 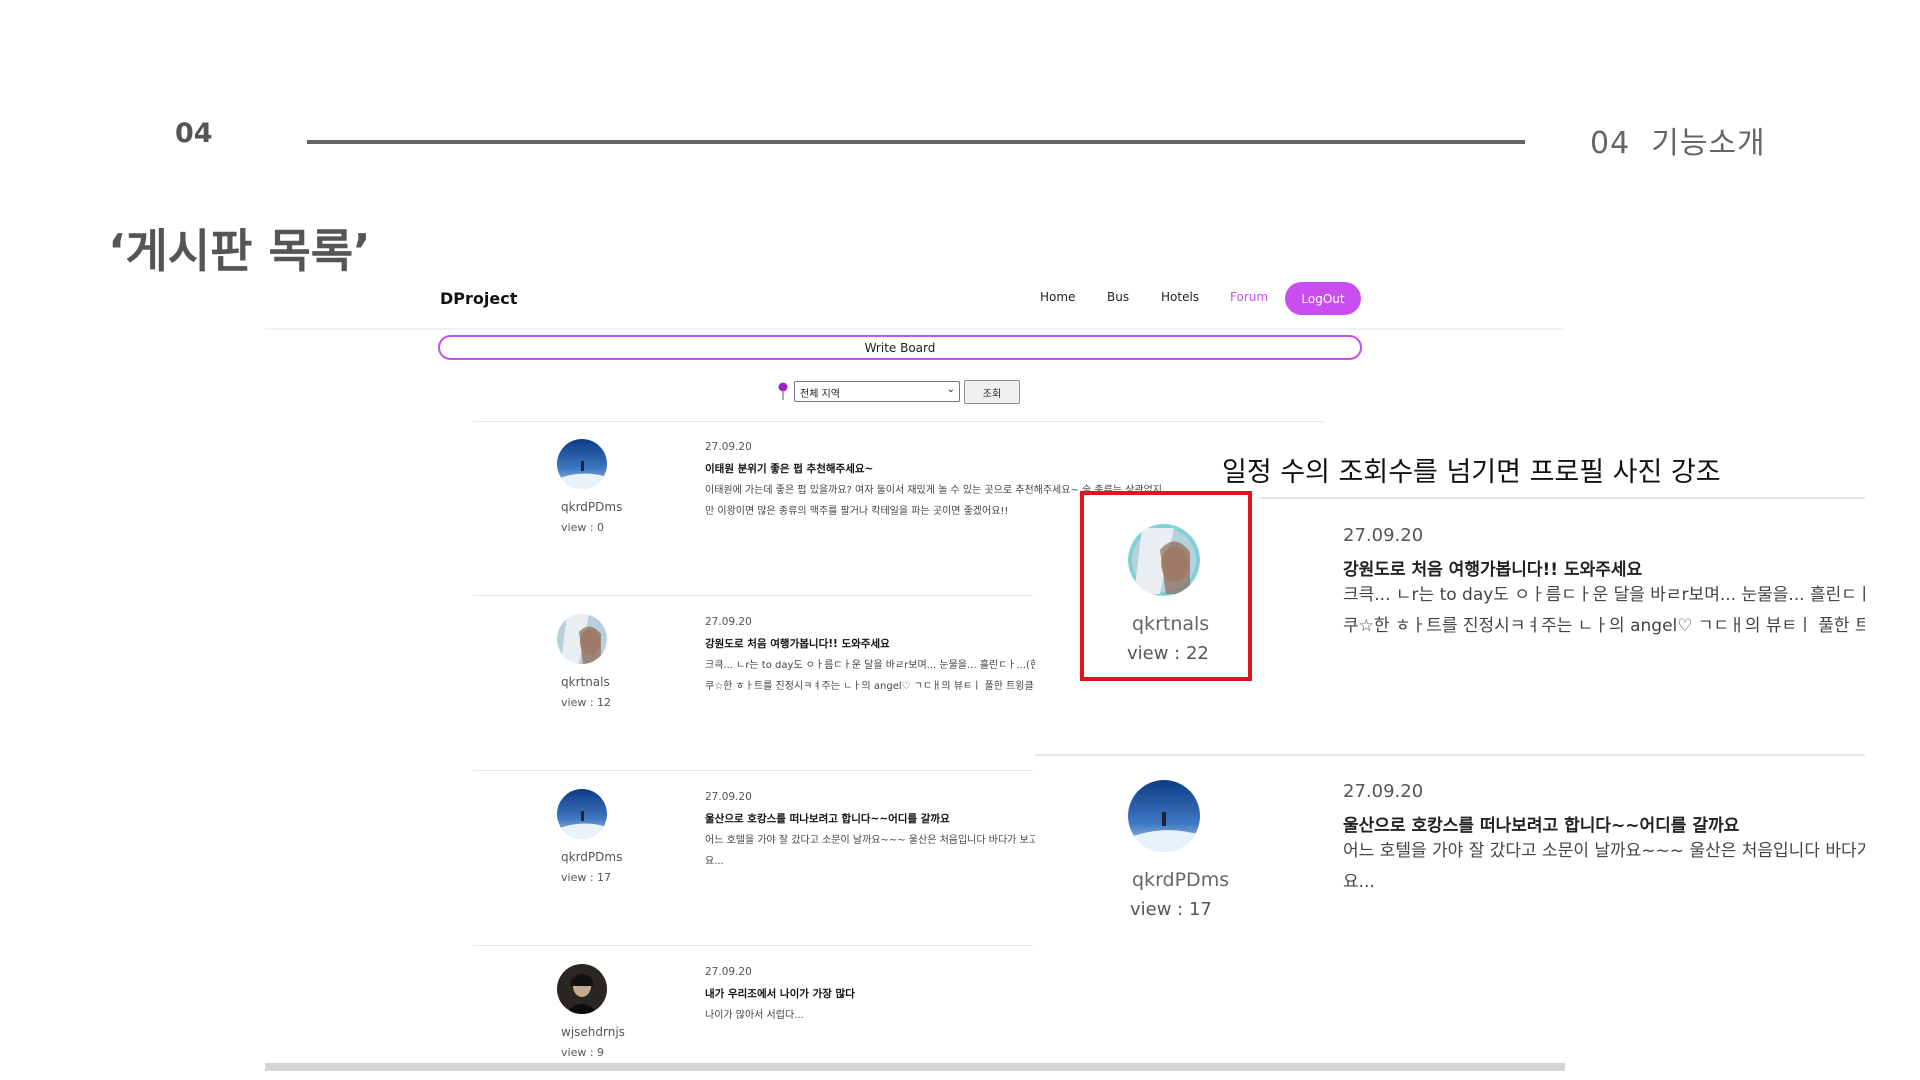 I want to click on brand-logo: DProject, so click(x=478, y=298).